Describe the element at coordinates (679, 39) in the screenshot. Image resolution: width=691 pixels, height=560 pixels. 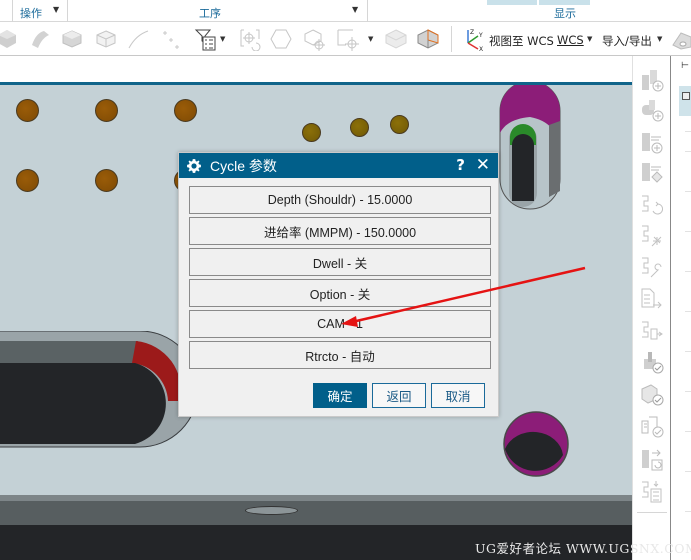
I see `part-icon` at that location.